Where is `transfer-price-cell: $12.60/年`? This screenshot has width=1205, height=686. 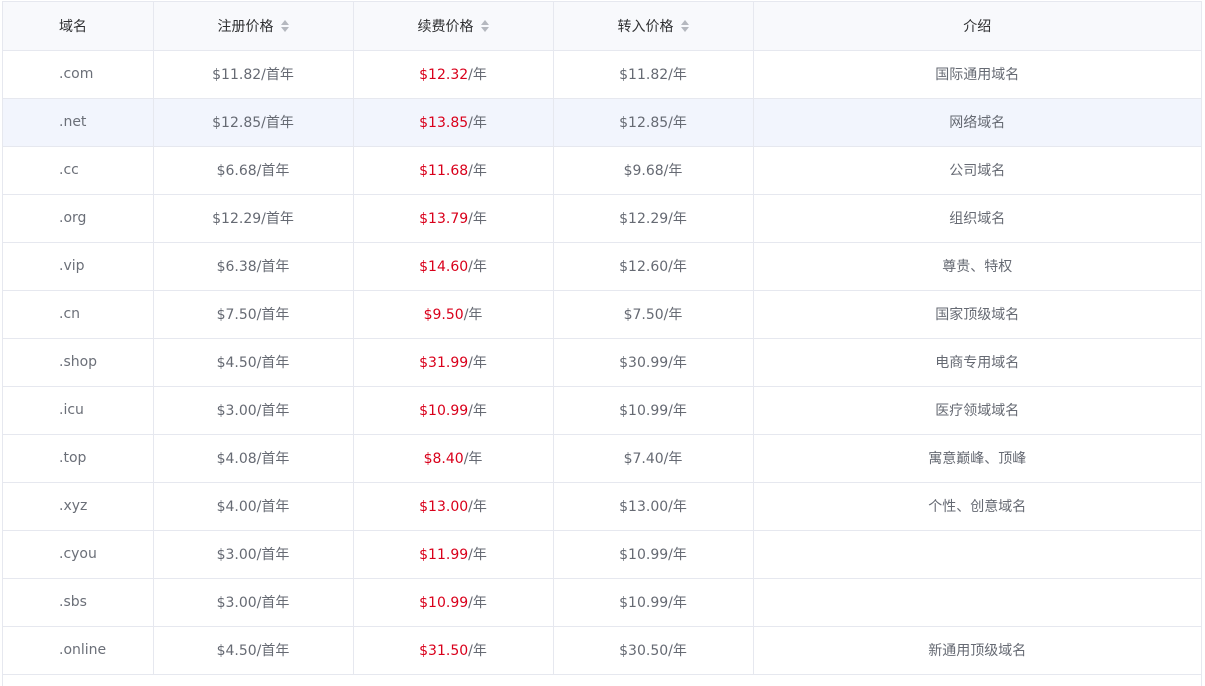 transfer-price-cell: $12.60/年 is located at coordinates (653, 266).